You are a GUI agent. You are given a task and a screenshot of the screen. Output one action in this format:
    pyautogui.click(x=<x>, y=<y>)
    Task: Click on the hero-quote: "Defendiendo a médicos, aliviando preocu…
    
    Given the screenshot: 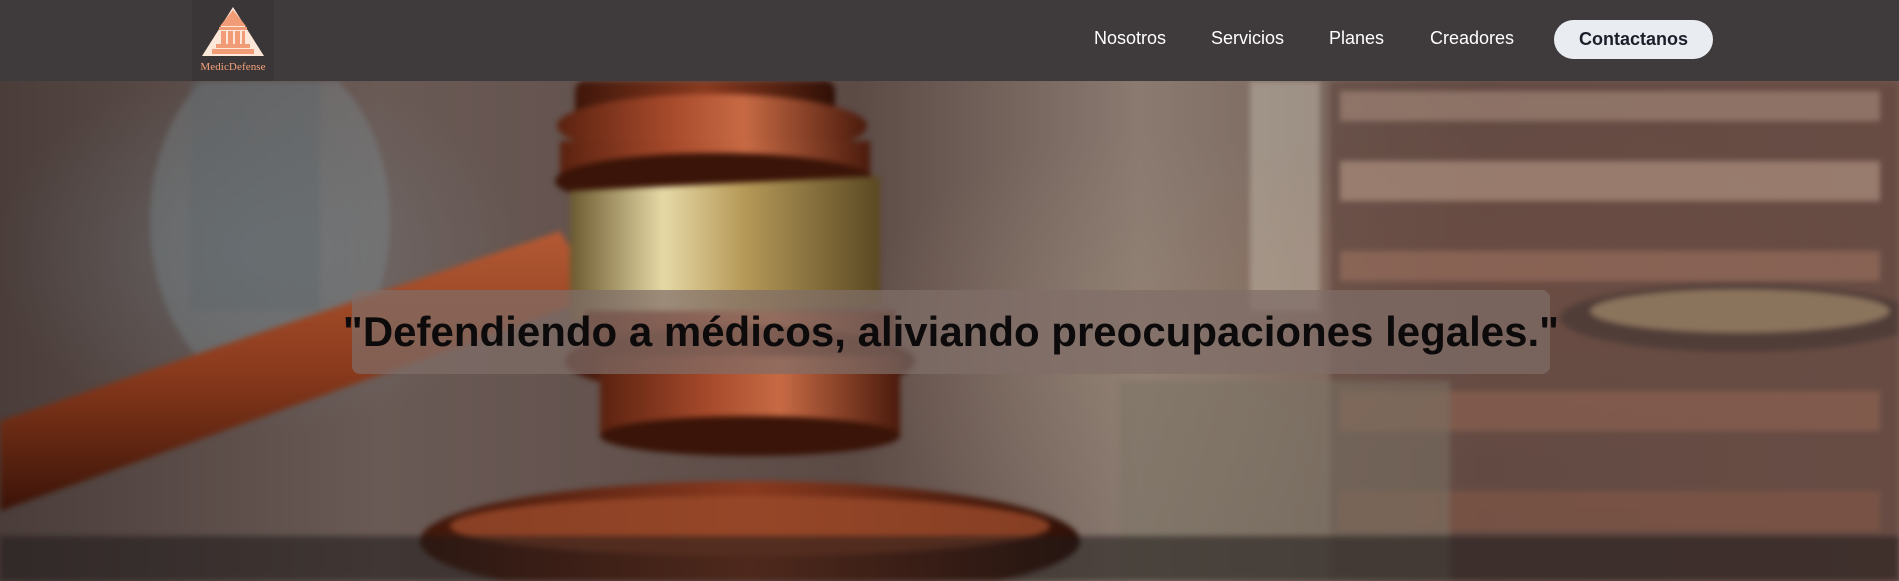 What is the action you would take?
    pyautogui.click(x=951, y=331)
    